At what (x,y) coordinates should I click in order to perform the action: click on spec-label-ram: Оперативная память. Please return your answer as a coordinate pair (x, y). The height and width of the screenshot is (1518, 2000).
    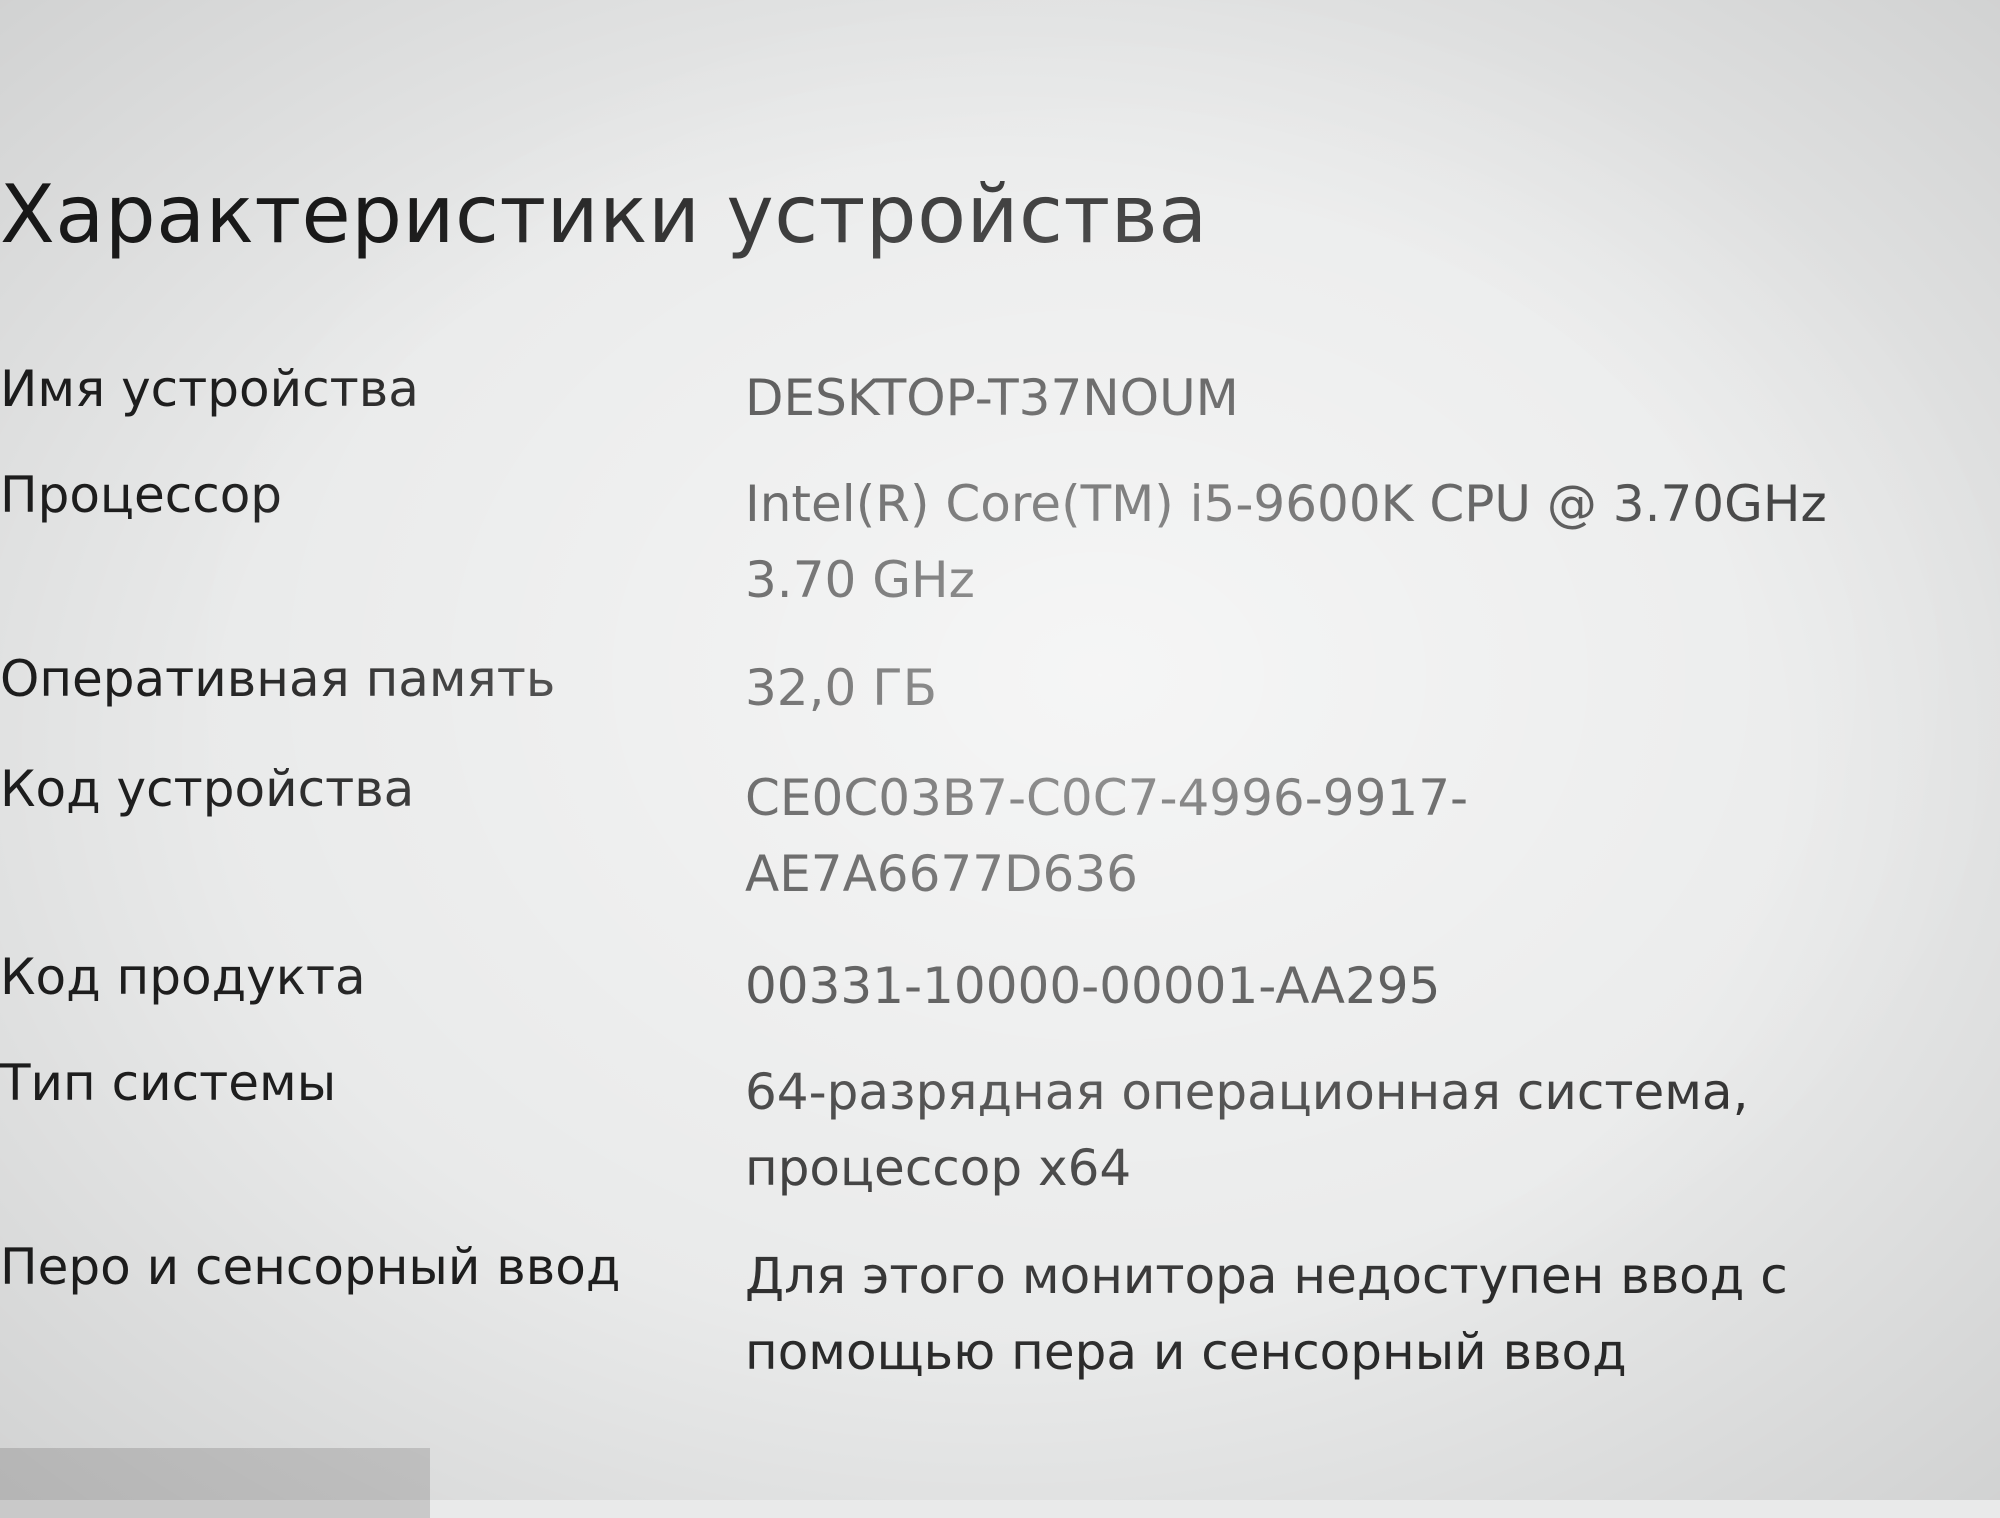
    Looking at the image, I should click on (278, 679).